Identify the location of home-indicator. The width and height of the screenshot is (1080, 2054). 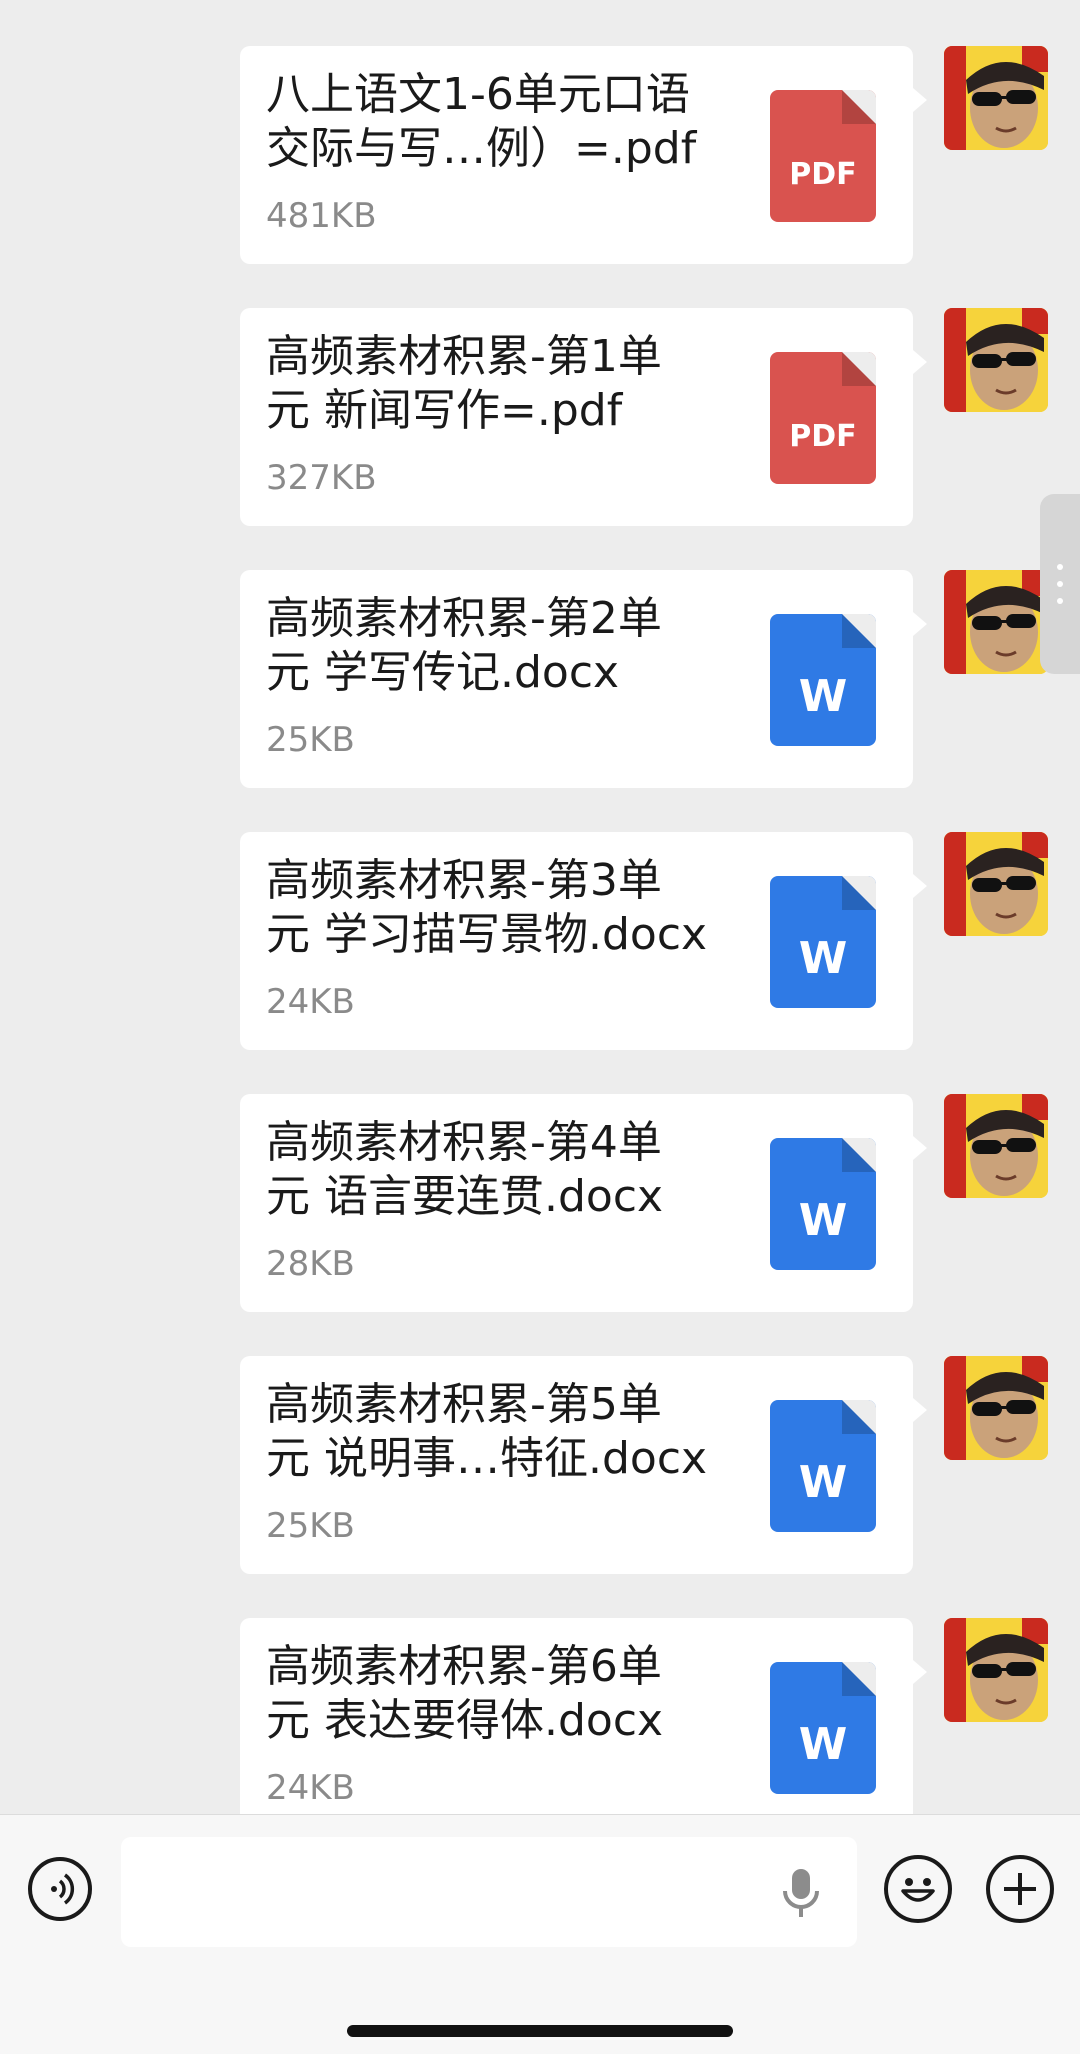
(540, 2031).